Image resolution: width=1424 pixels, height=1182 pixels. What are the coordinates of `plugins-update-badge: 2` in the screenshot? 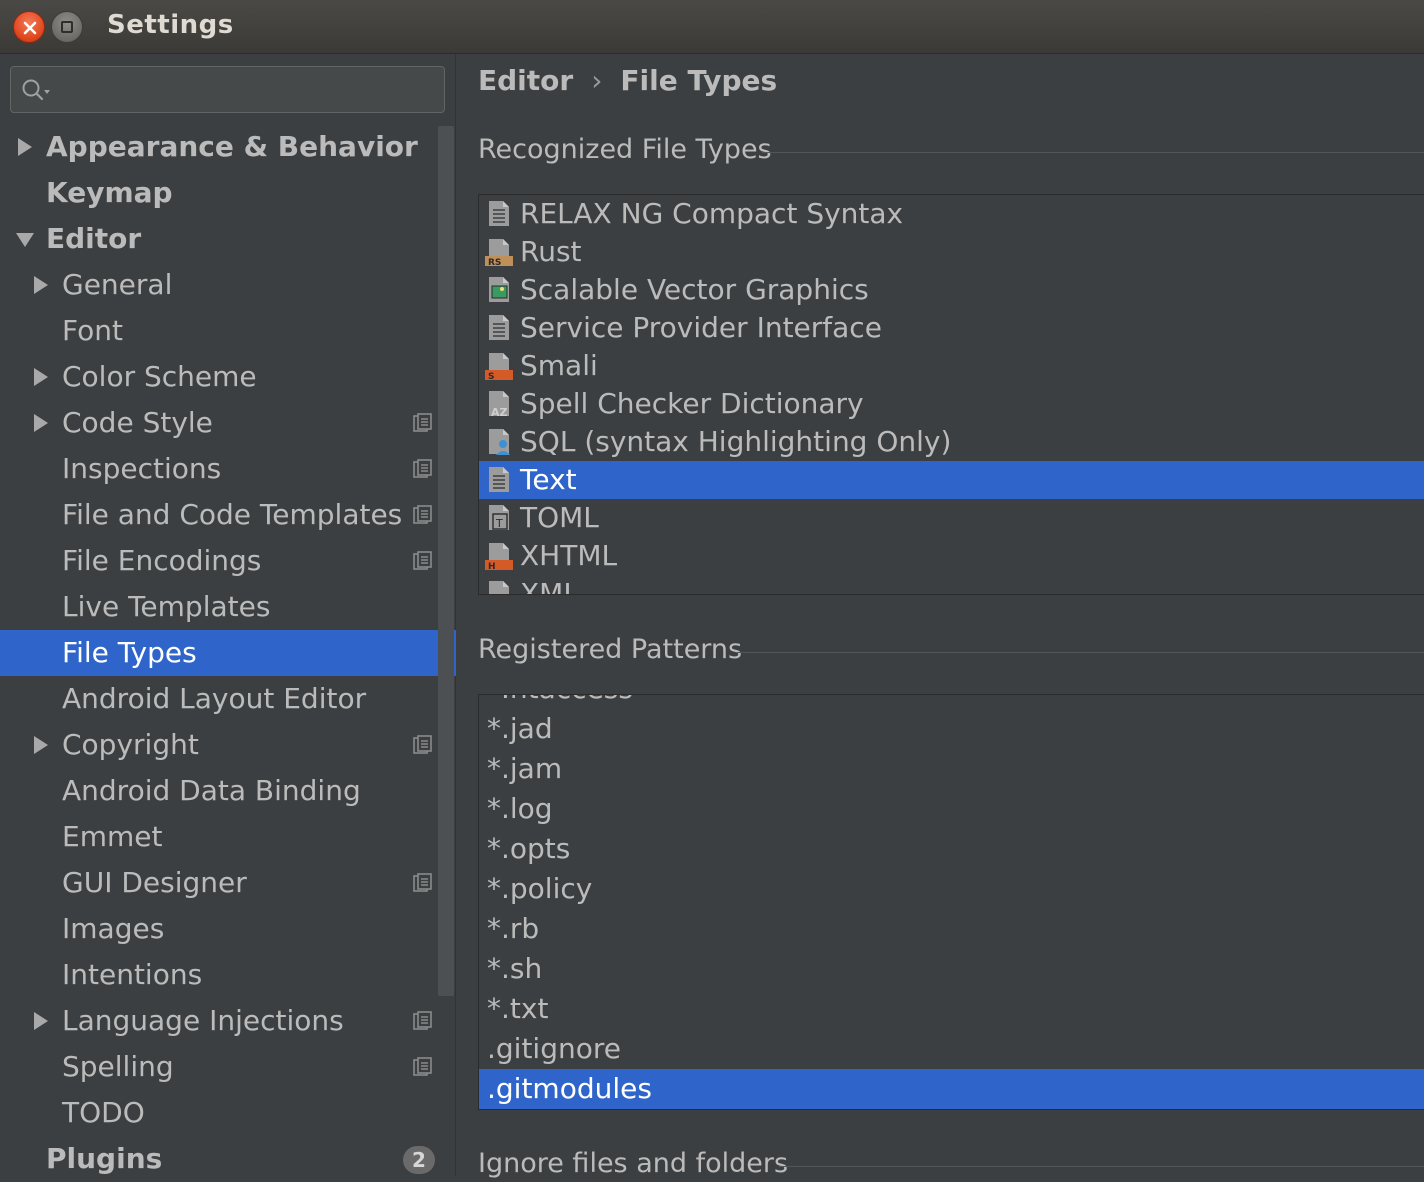 It's located at (419, 1160).